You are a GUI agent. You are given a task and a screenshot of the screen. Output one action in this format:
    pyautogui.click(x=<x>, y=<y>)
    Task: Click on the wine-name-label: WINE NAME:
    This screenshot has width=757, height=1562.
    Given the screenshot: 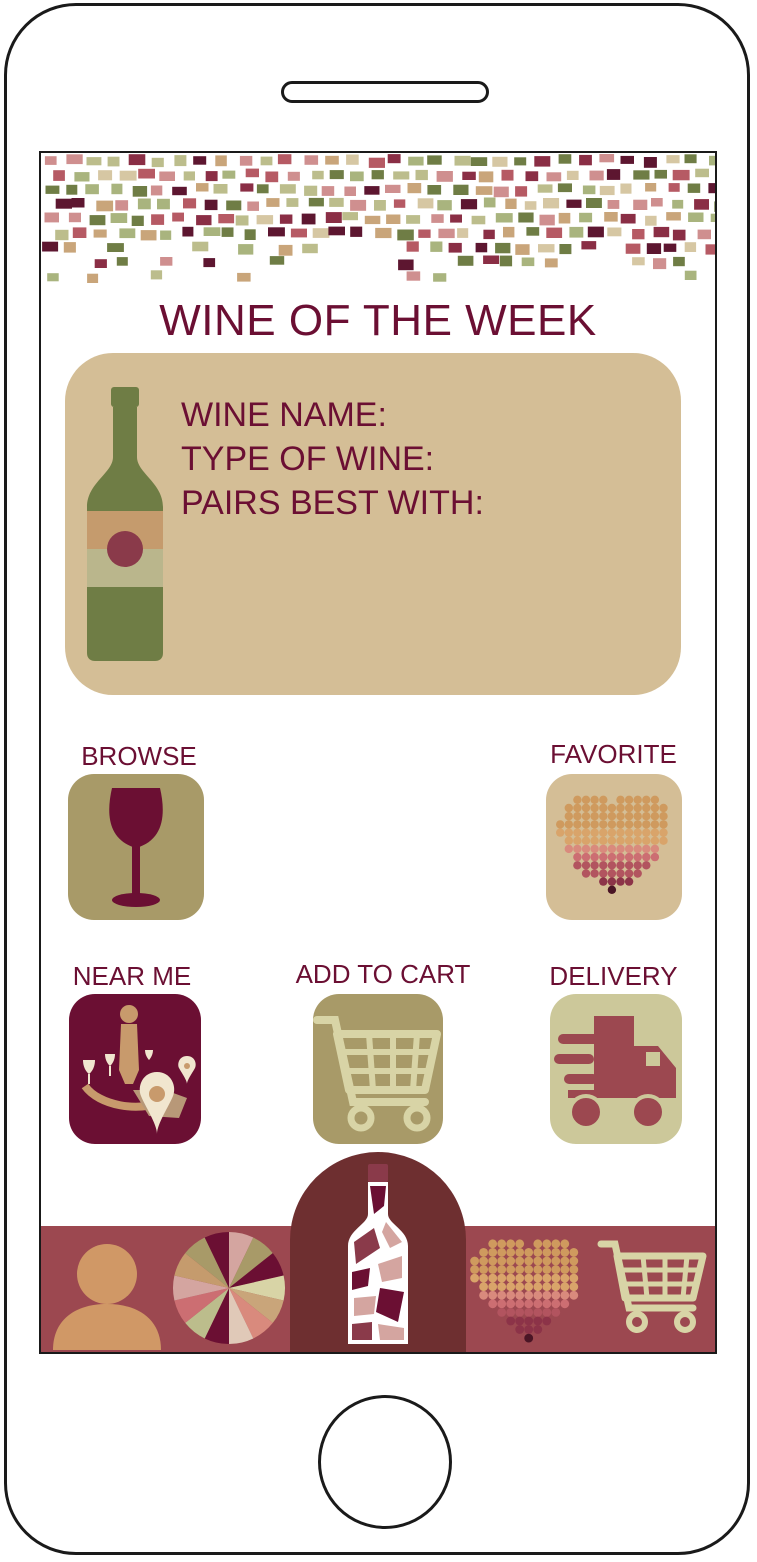 What is the action you would take?
    pyautogui.click(x=284, y=415)
    